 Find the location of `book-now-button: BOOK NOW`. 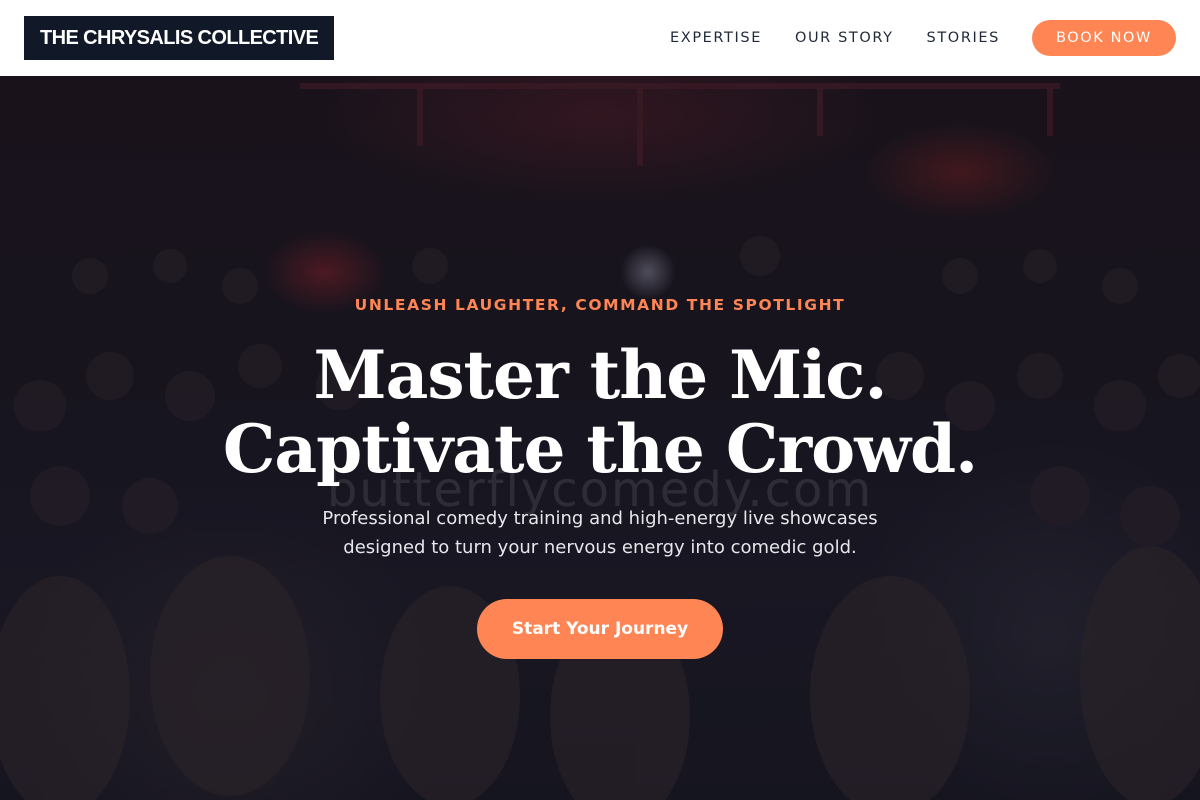

book-now-button: BOOK NOW is located at coordinates (1103, 38).